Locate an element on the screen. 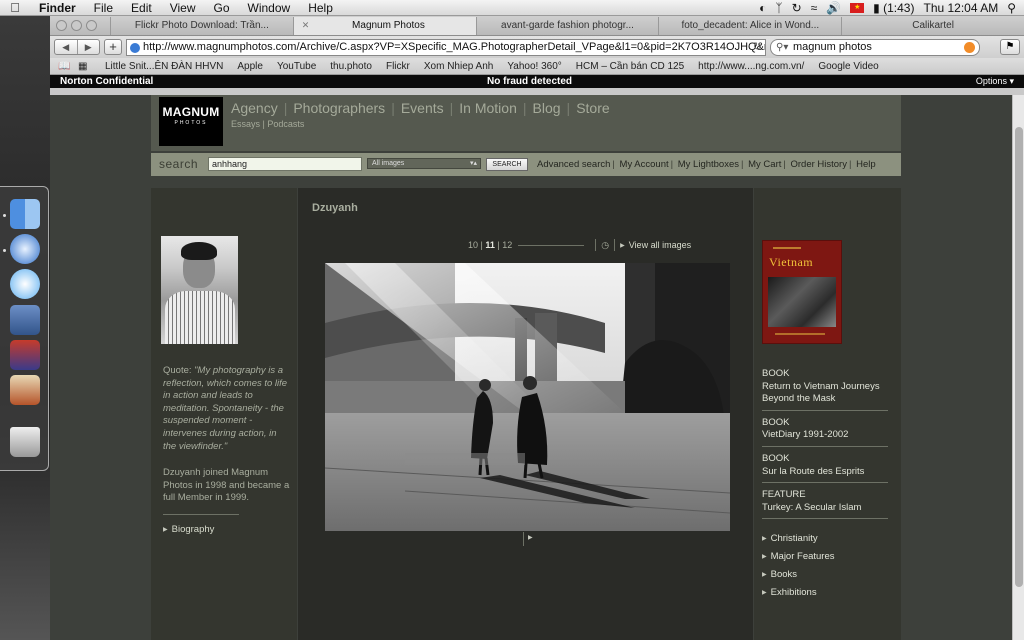  link-christianity: ▶ Christianity is located at coordinates (798, 539).